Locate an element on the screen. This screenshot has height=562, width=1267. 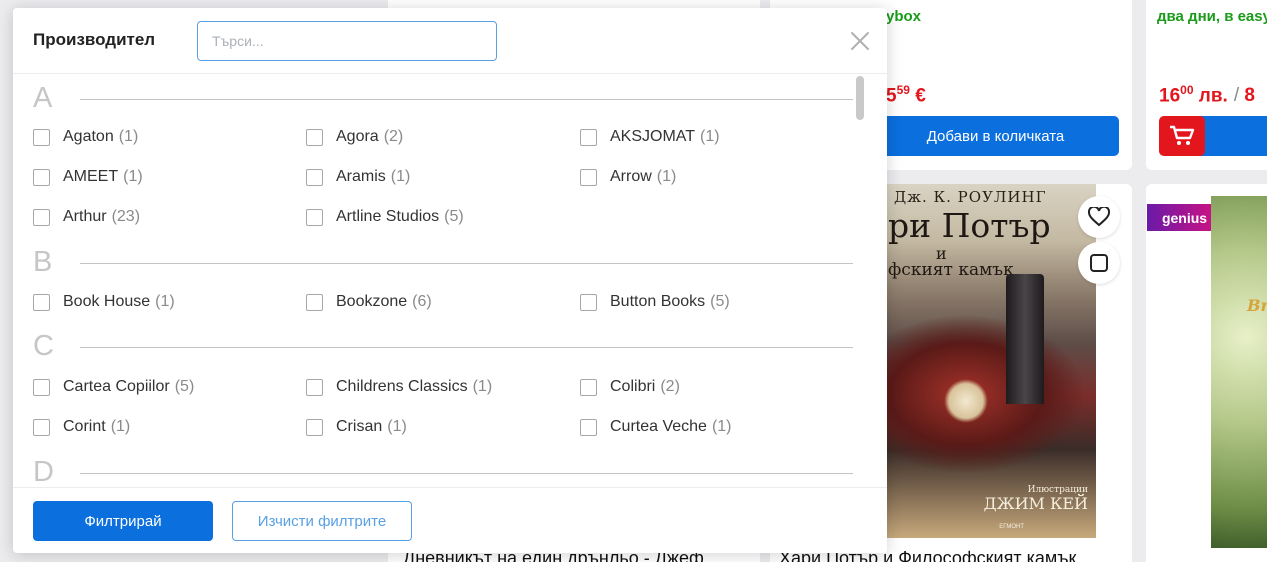
modal-header: Производител is located at coordinates (450, 41).